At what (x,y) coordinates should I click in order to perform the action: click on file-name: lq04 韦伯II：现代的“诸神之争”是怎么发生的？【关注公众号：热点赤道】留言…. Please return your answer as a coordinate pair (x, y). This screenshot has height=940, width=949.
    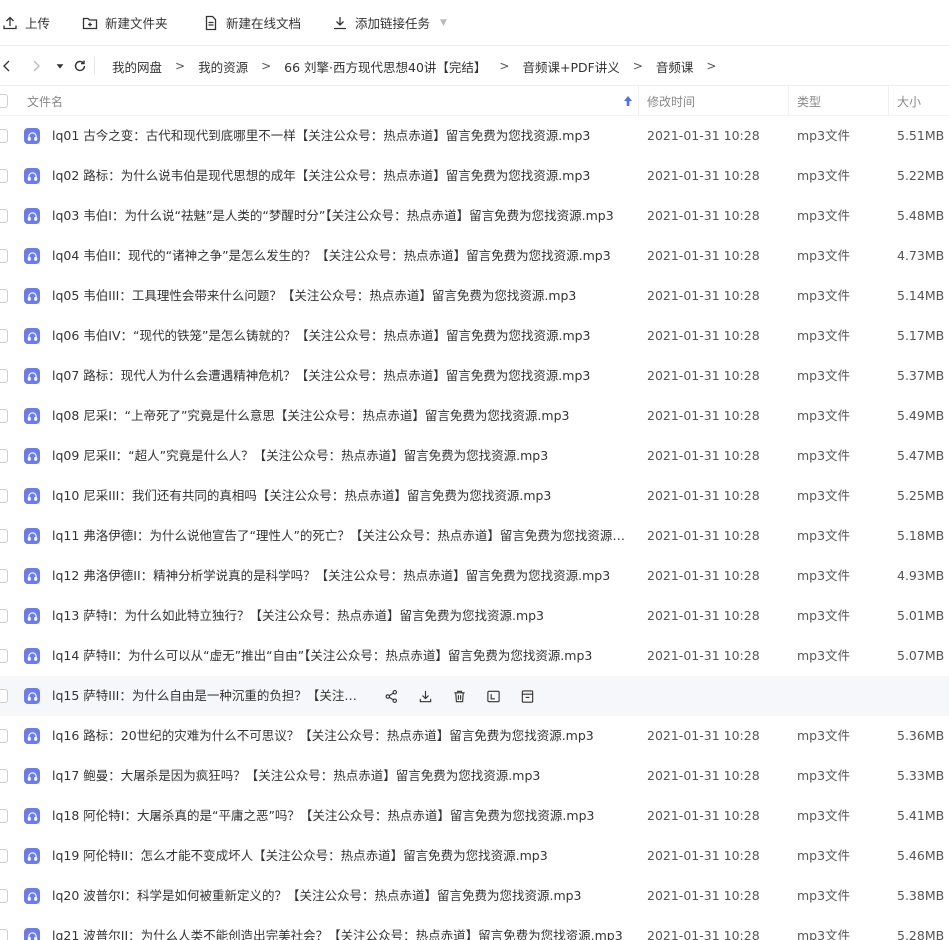
    Looking at the image, I should click on (331, 256).